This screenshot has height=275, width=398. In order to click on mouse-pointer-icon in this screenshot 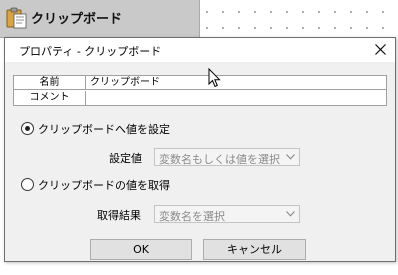, I will do `click(214, 78)`.